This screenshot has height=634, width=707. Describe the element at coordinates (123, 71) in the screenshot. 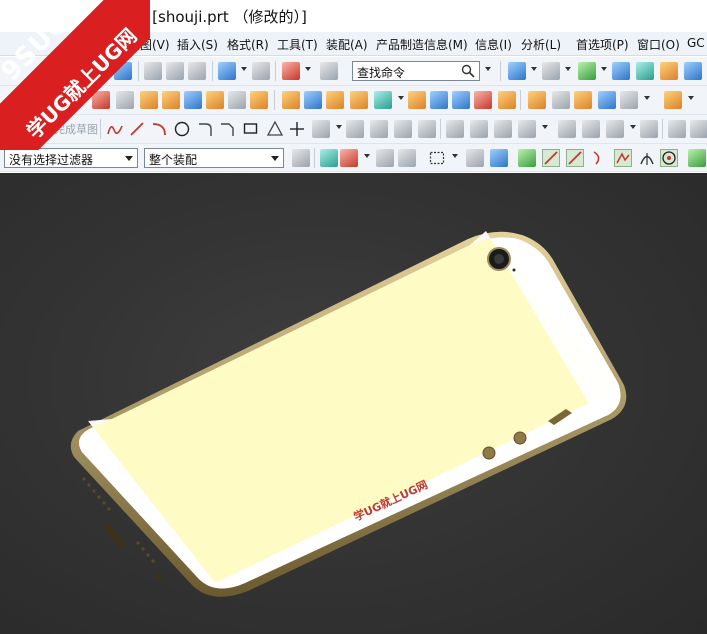

I see `save-icon` at that location.